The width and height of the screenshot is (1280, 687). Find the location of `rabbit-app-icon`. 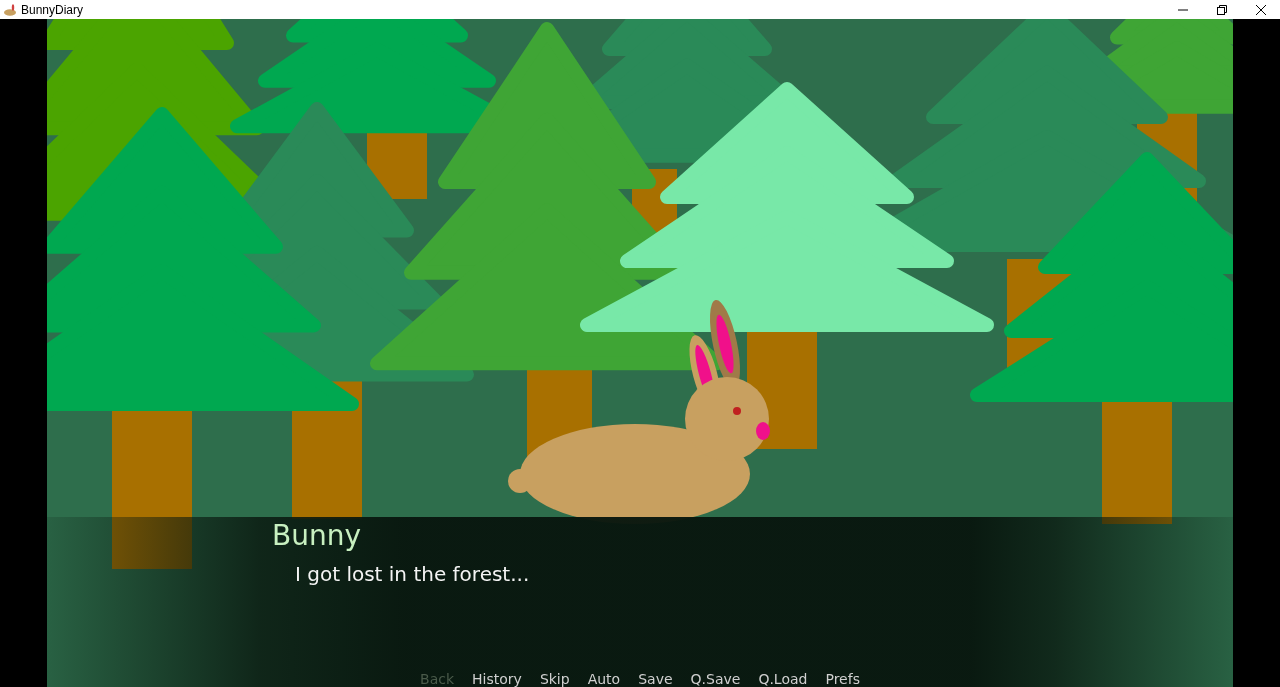

rabbit-app-icon is located at coordinates (10, 9).